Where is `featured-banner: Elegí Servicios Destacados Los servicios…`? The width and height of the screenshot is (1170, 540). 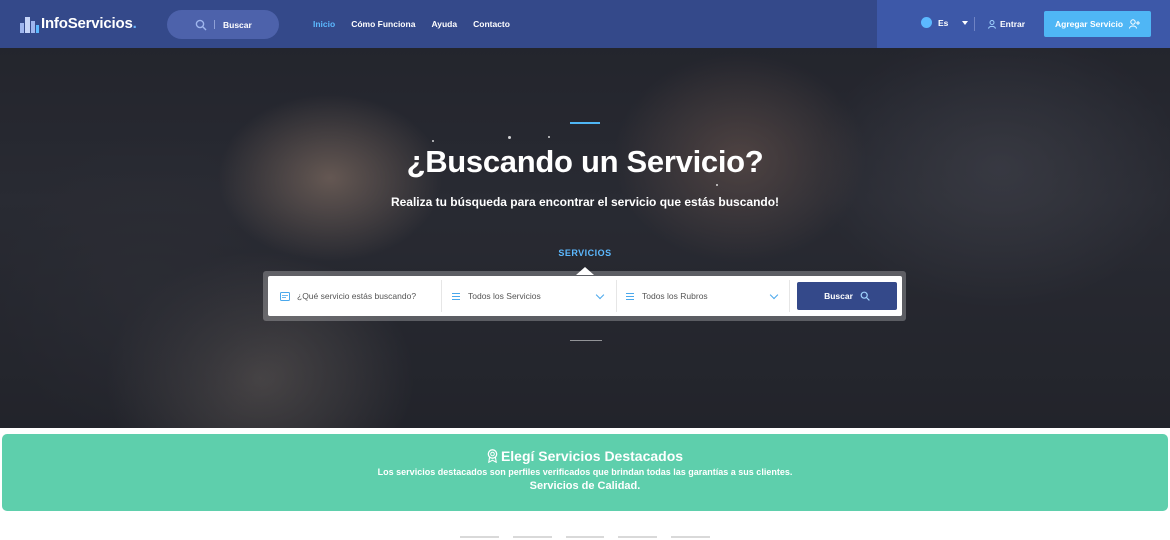
featured-banner: Elegí Servicios Destacados Los servicios… is located at coordinates (585, 472).